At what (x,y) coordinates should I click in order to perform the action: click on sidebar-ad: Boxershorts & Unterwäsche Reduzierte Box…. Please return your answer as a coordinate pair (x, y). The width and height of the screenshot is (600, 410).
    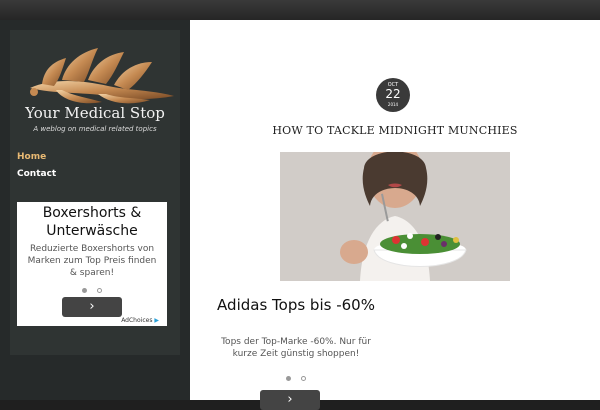
    Looking at the image, I should click on (92, 264).